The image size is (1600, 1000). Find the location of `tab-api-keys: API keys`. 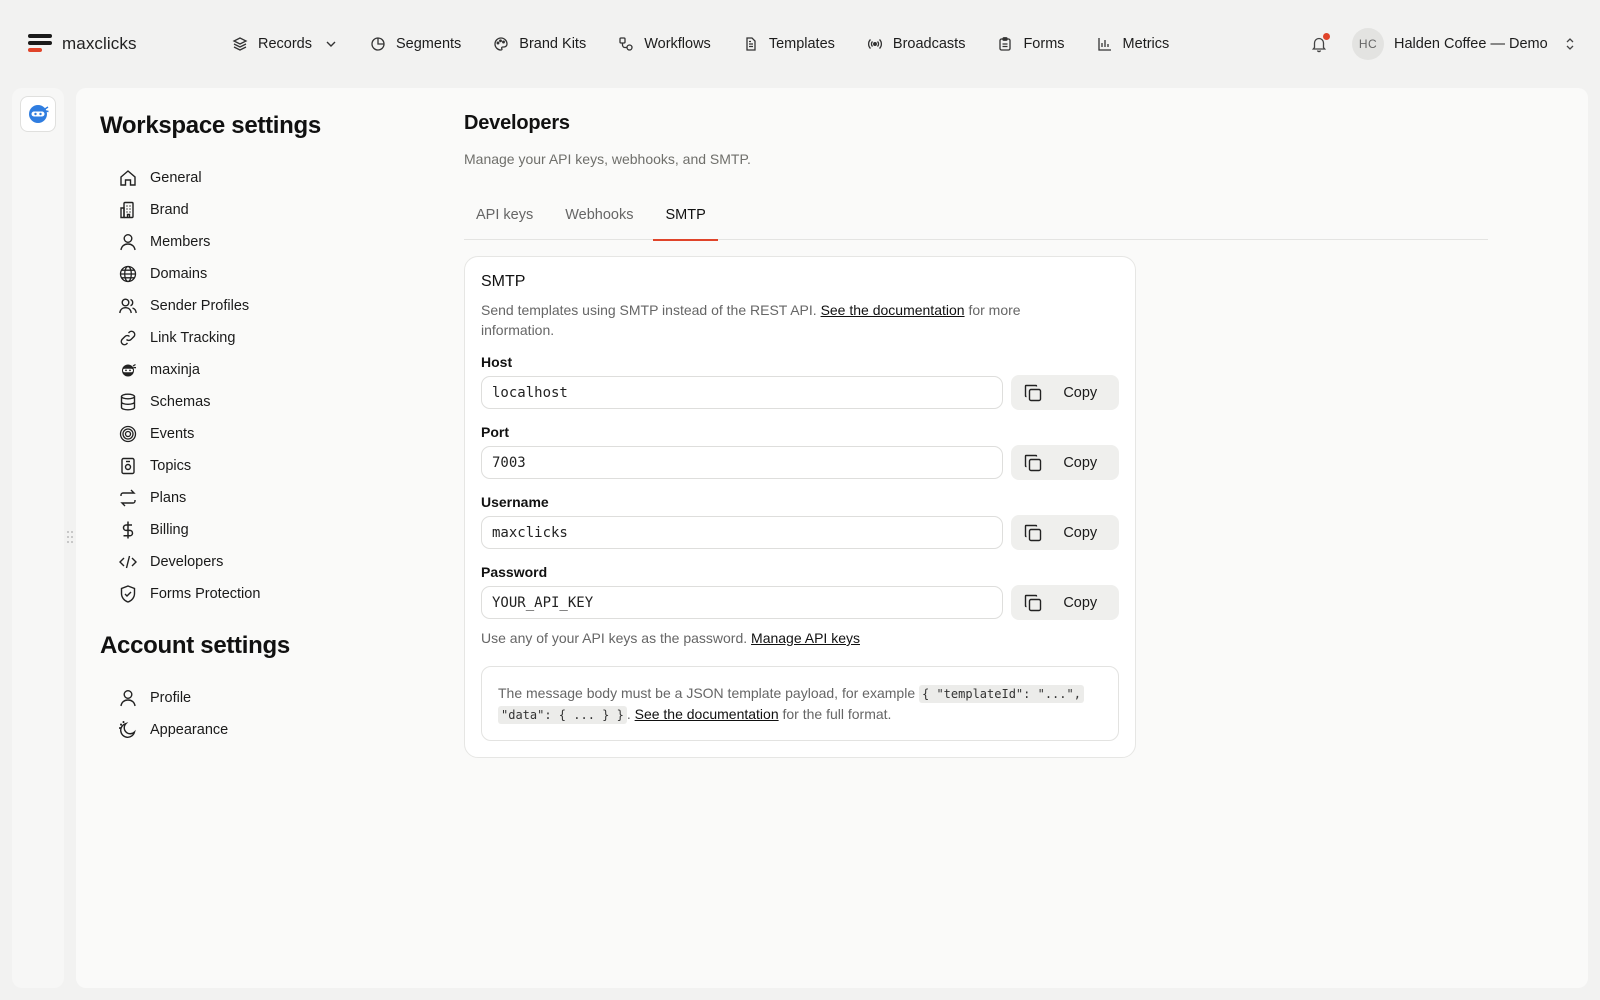

tab-api-keys: API keys is located at coordinates (504, 222).